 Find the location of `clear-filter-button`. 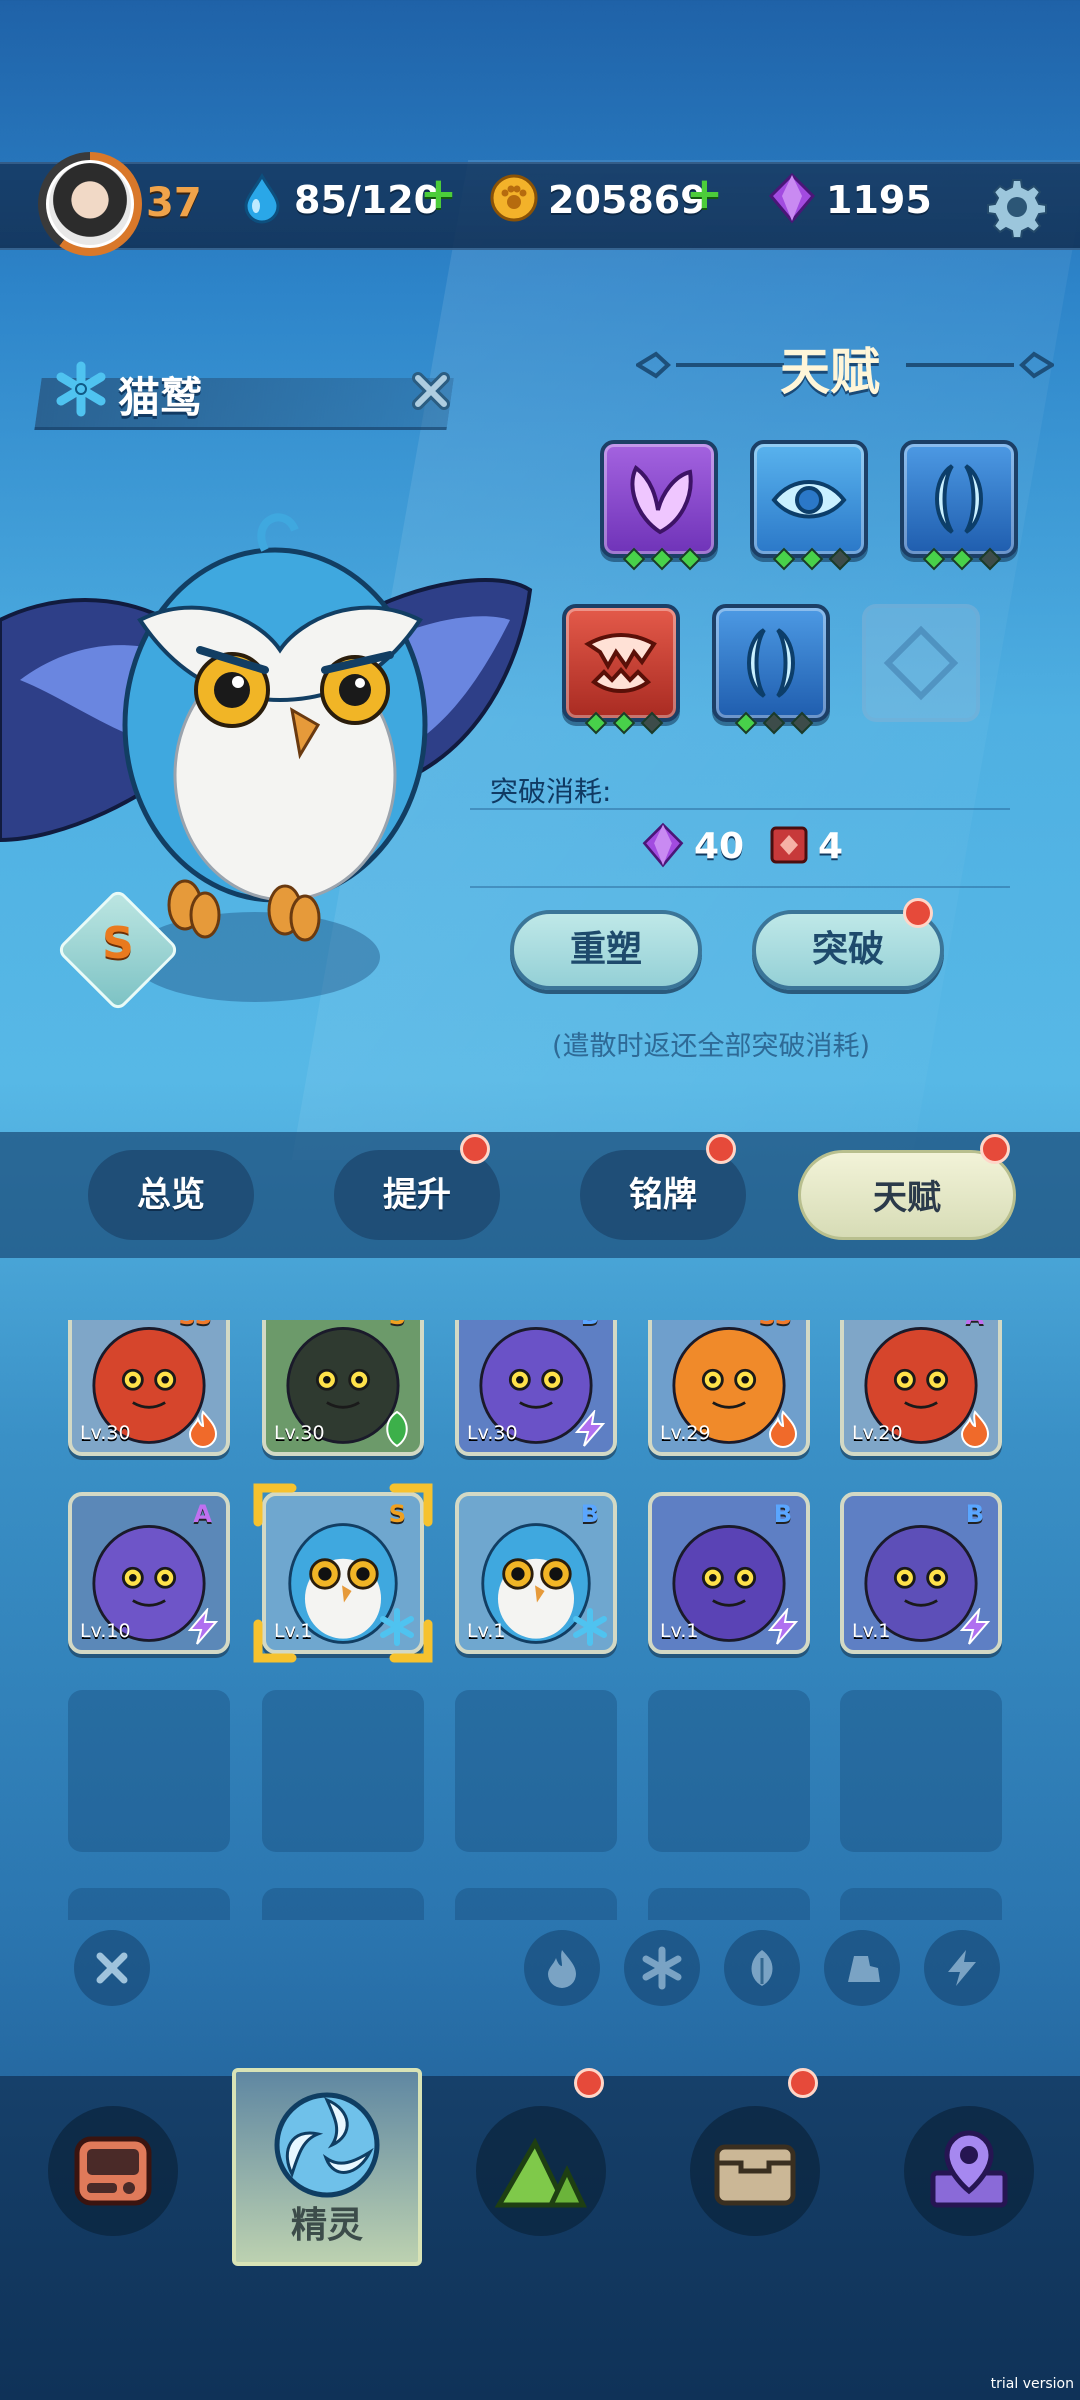

clear-filter-button is located at coordinates (112, 1968).